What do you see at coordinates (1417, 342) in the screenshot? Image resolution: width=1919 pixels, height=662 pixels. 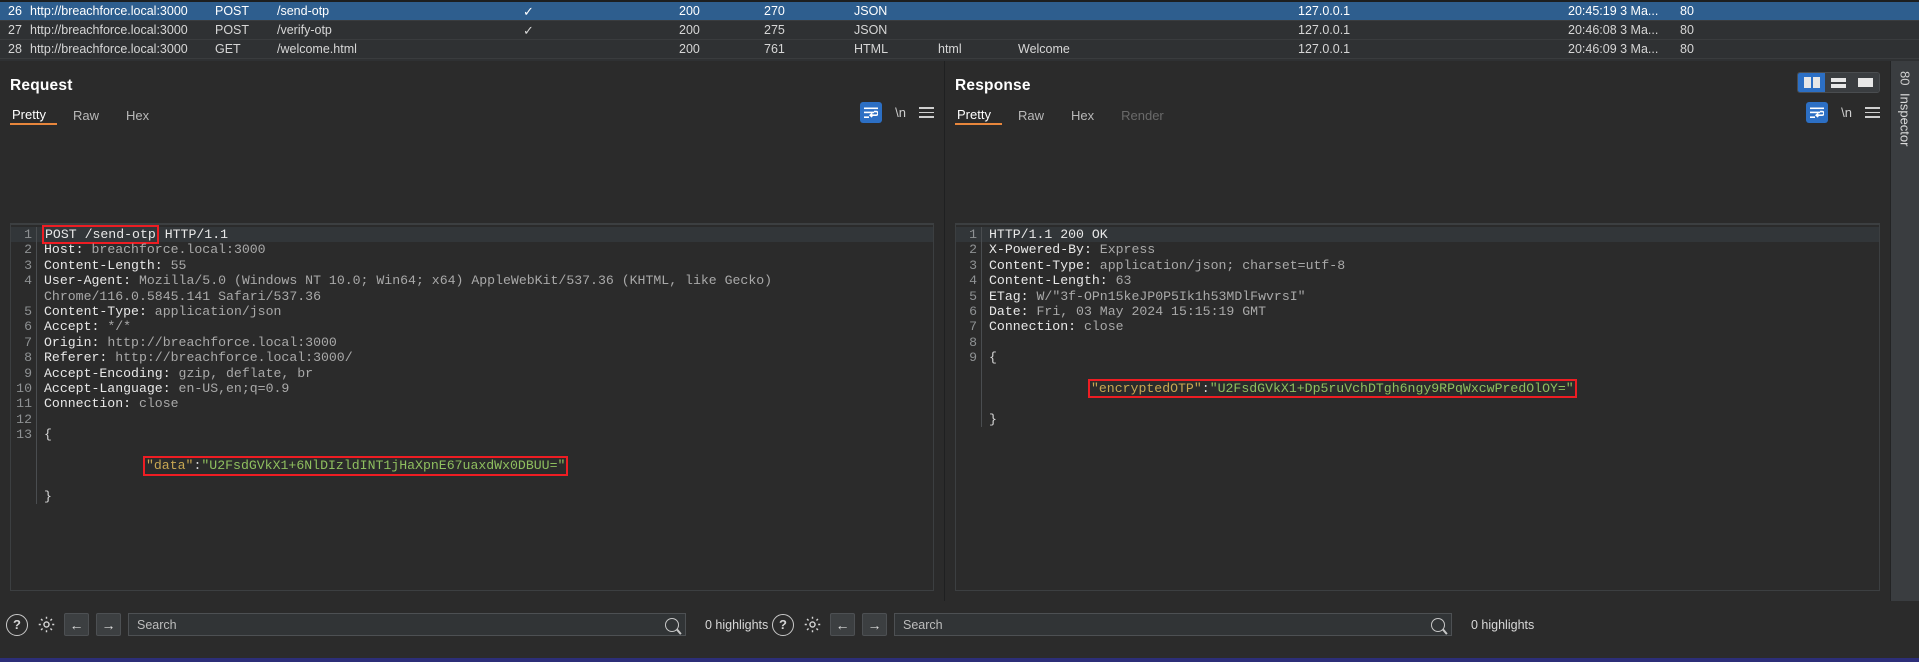 I see `code-line: 8` at bounding box center [1417, 342].